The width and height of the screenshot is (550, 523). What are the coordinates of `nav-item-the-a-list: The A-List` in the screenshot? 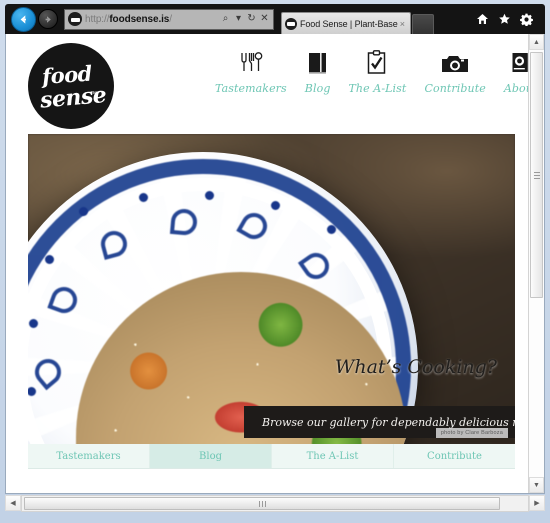 It's located at (377, 71).